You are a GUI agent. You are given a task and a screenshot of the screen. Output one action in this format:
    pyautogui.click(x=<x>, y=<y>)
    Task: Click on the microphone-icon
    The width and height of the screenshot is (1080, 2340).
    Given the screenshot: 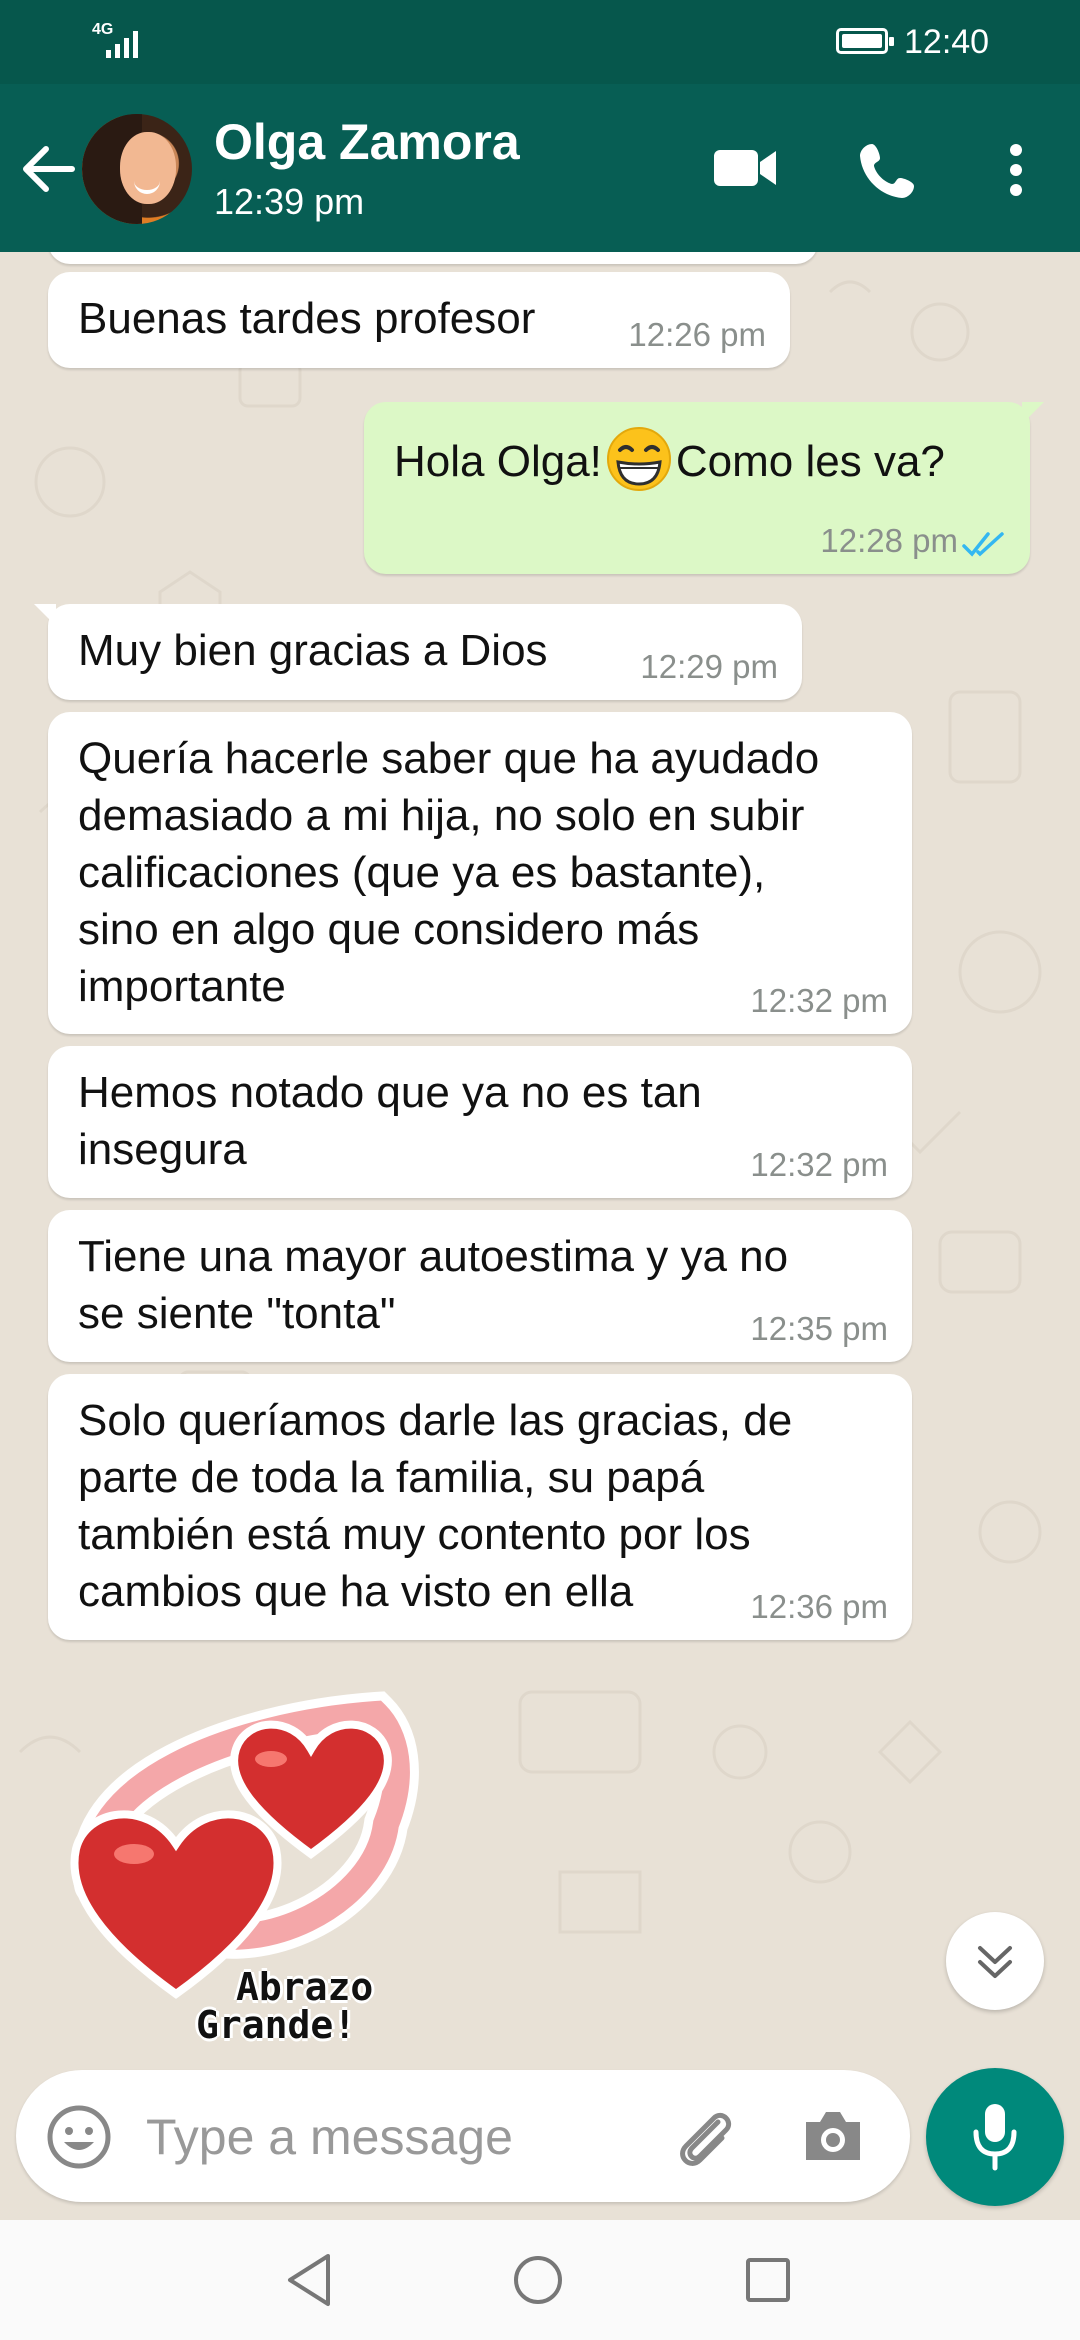 What is the action you would take?
    pyautogui.click(x=995, y=2137)
    